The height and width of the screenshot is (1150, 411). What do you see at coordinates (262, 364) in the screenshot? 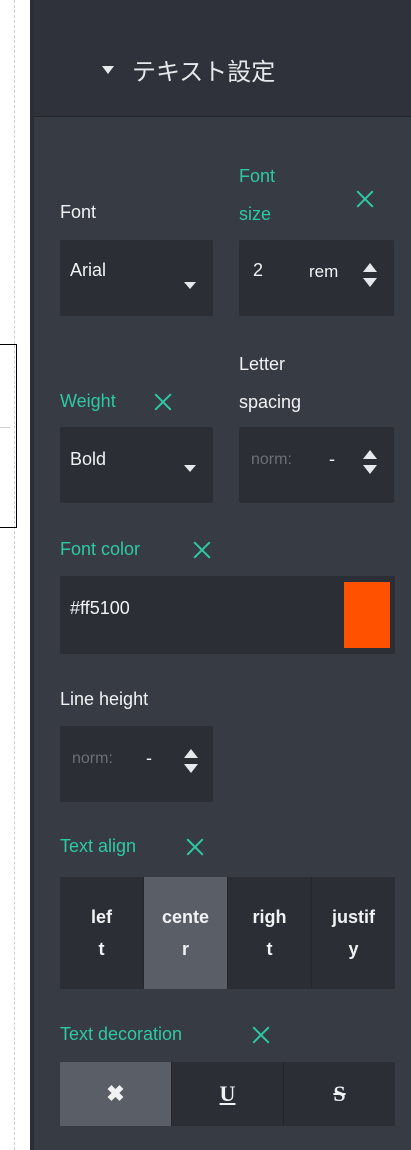
I see `letter-spacing-label-line1: Letter` at bounding box center [262, 364].